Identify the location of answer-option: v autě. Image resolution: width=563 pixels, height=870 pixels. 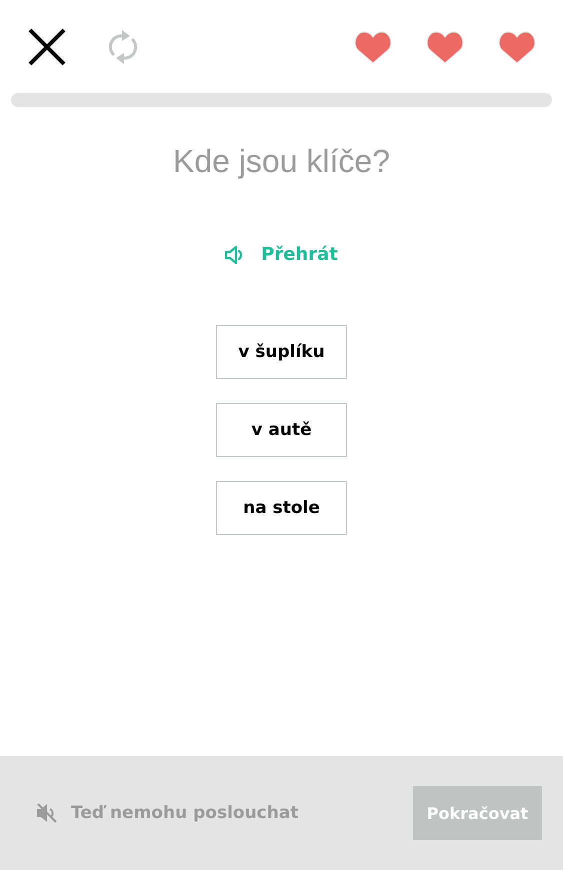
(281, 430).